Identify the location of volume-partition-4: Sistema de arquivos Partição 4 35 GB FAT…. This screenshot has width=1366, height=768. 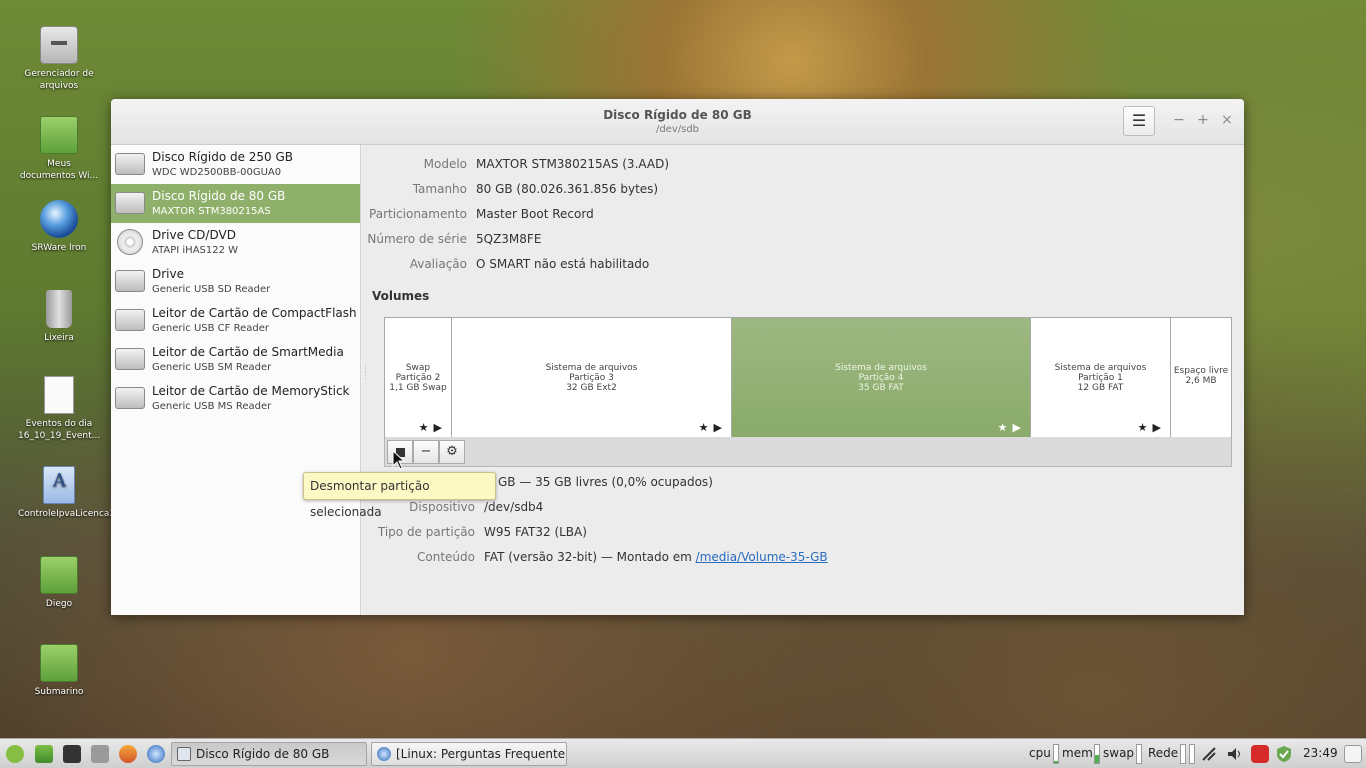
(881, 377).